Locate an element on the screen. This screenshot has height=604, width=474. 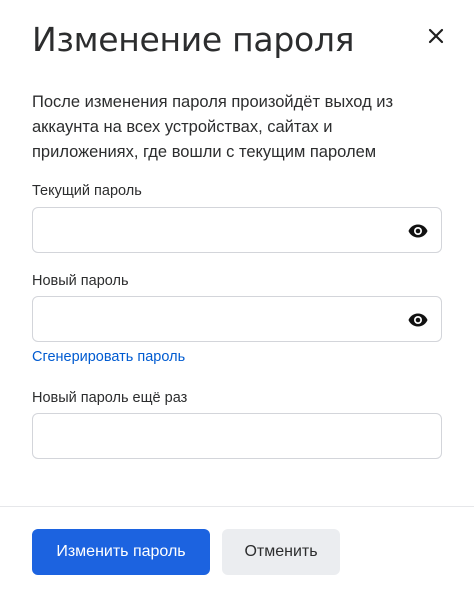
repeat-password-label: Новый пароль ещё раз is located at coordinates (110, 398).